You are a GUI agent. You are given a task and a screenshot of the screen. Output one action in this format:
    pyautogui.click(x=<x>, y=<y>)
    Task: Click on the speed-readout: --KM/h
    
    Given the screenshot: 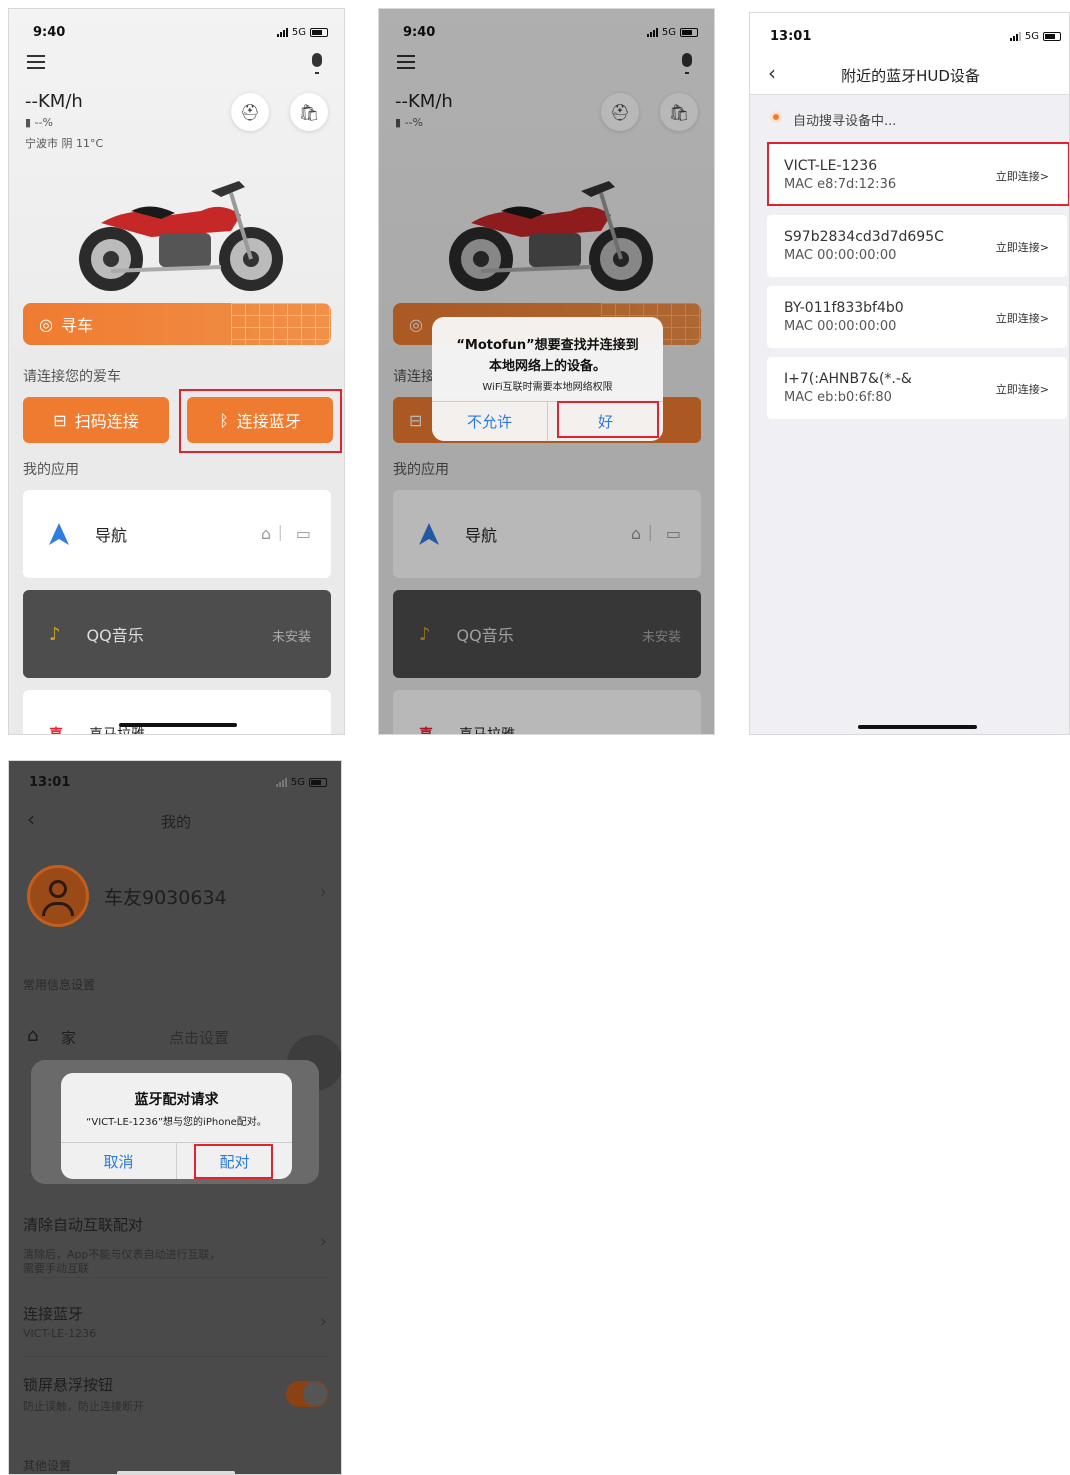 What is the action you would take?
    pyautogui.click(x=54, y=101)
    